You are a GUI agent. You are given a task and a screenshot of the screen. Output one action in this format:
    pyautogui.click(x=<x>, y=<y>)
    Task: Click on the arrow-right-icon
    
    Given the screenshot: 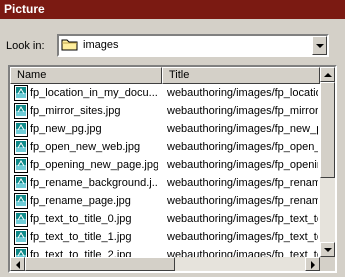 What is the action you would take?
    pyautogui.click(x=313, y=265)
    